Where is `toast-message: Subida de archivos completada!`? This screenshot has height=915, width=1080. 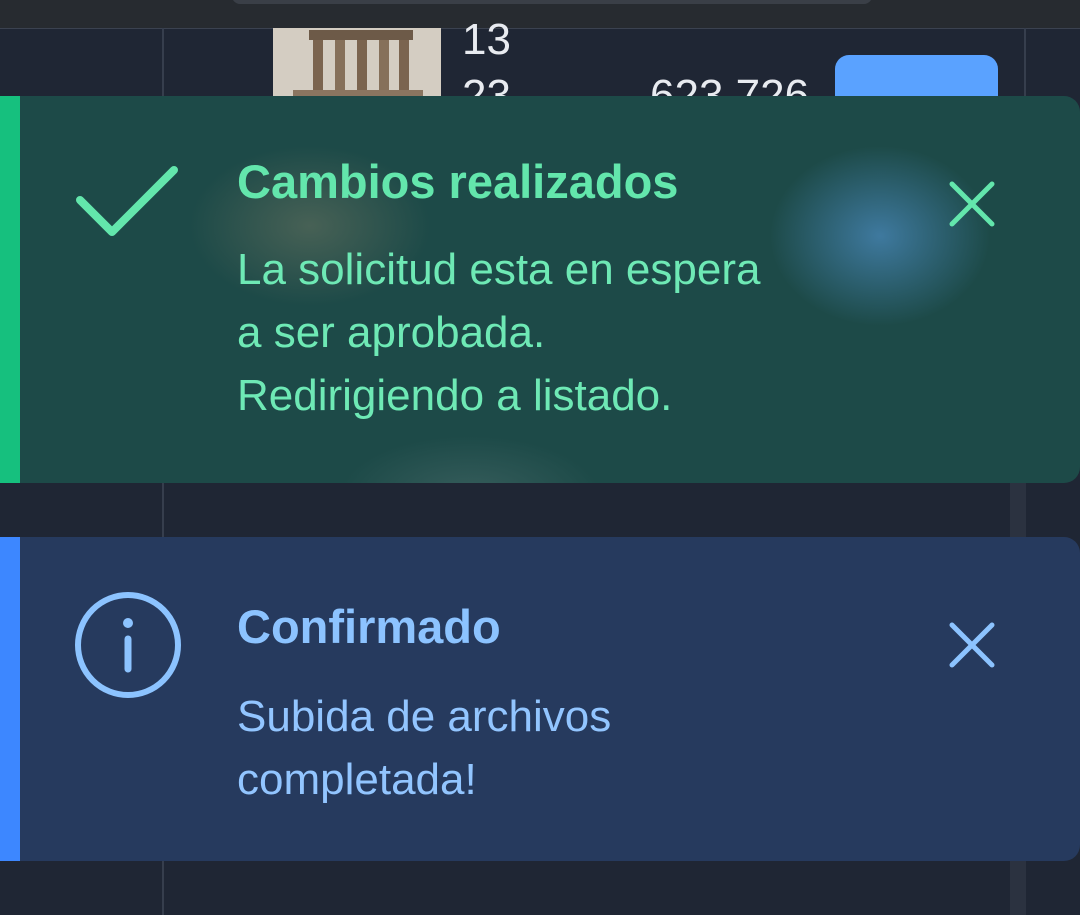 toast-message: Subida de archivos completada! is located at coordinates (424, 748).